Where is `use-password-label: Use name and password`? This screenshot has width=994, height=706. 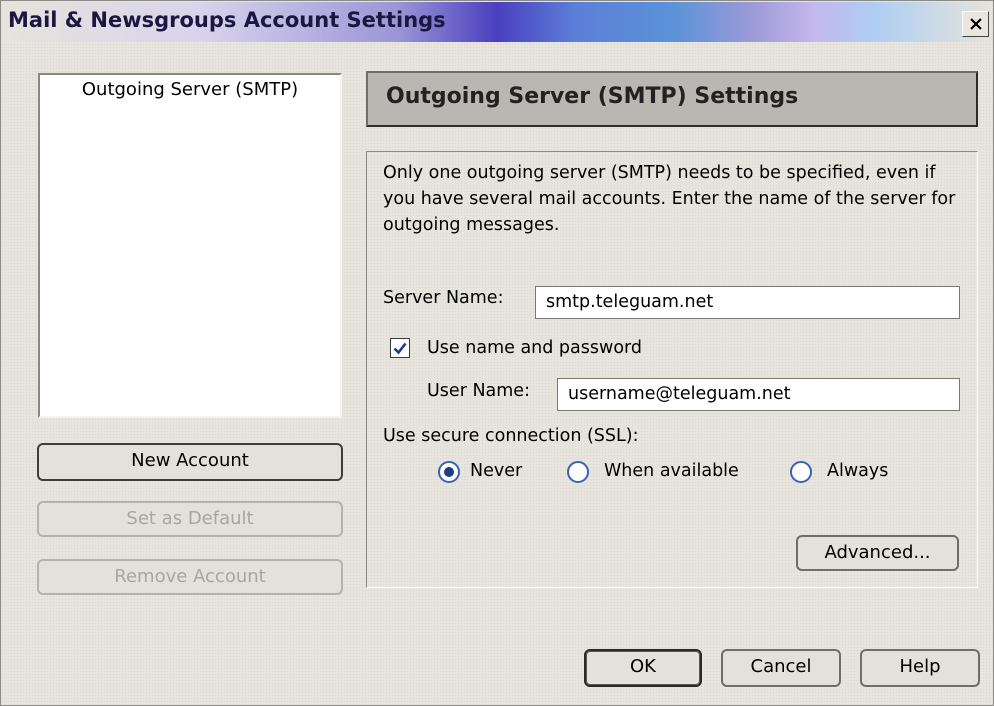
use-password-label: Use name and password is located at coordinates (534, 348).